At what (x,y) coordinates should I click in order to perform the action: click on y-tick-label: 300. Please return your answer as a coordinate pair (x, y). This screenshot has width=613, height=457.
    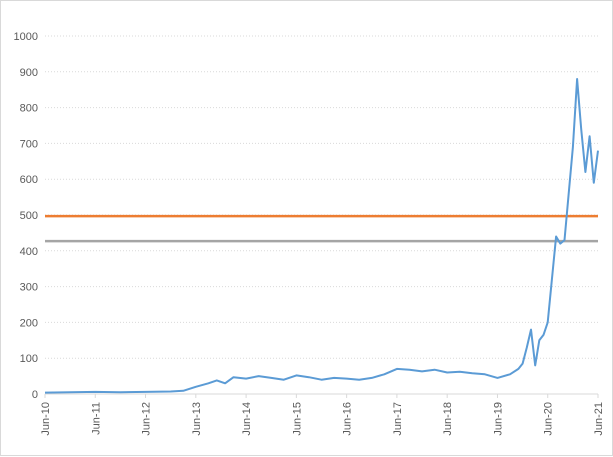
    Looking at the image, I should click on (29, 288).